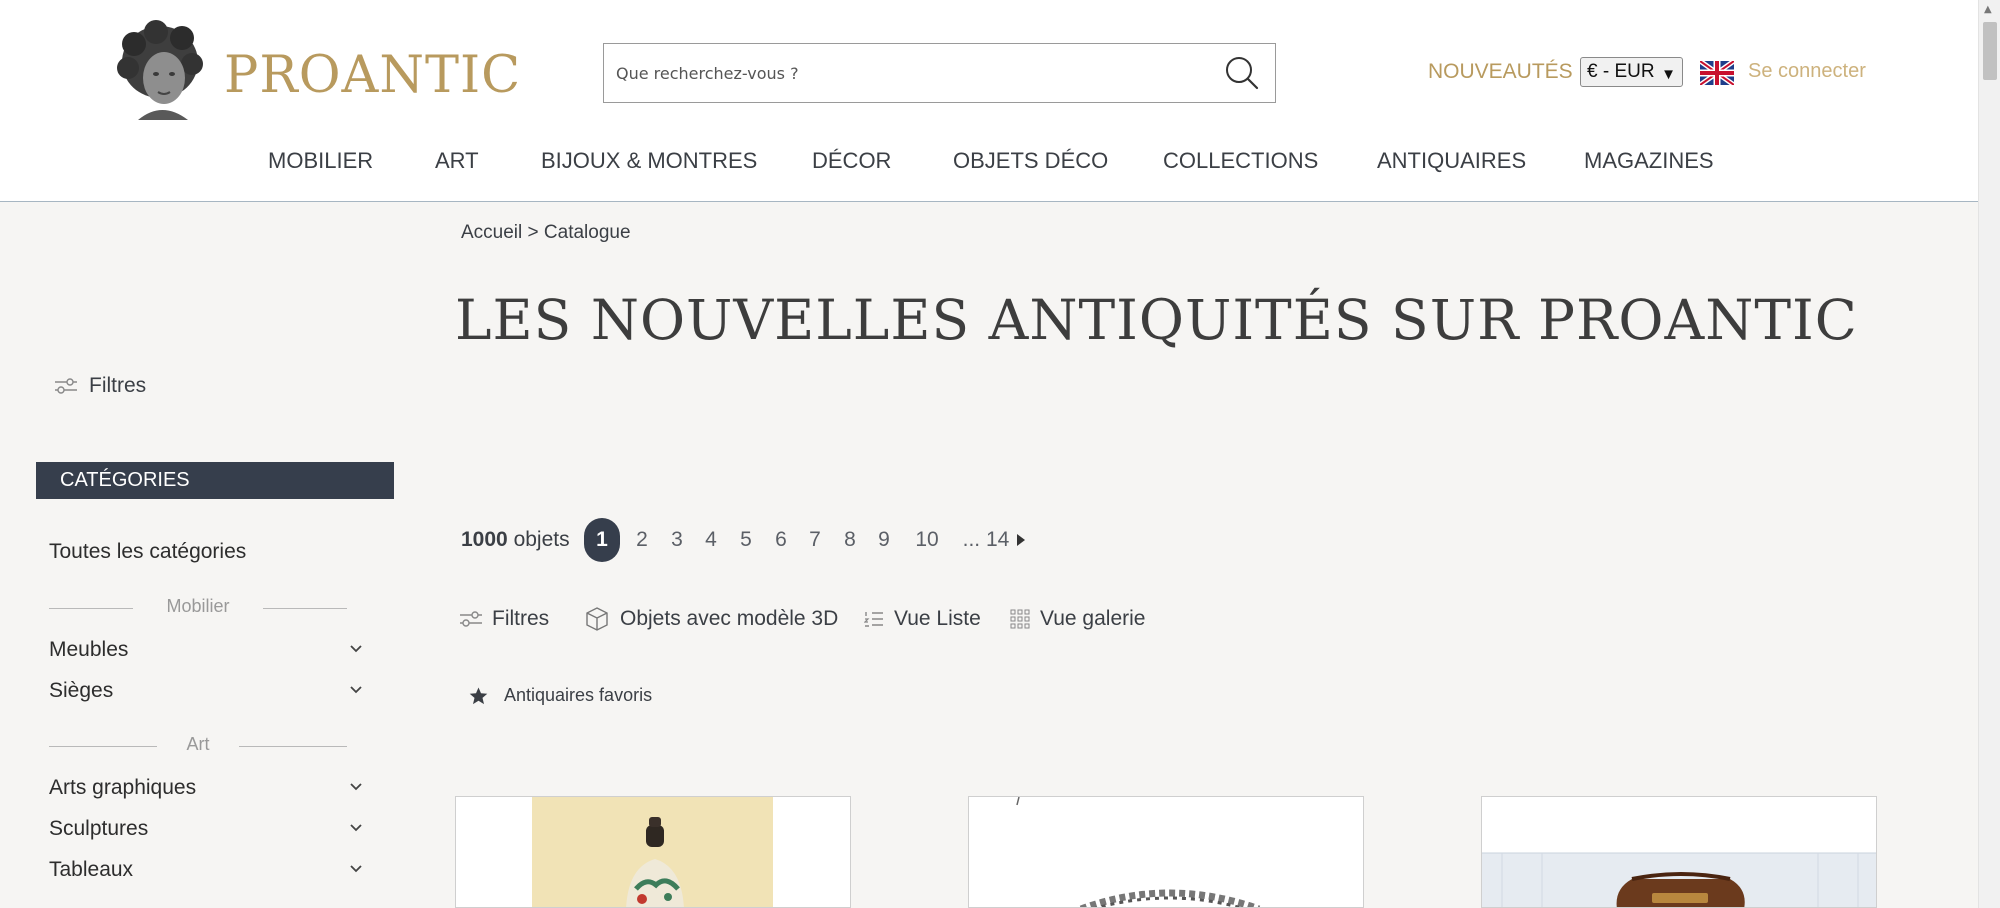 The image size is (2000, 908). I want to click on sidebar-item-meubles: Meubles, so click(206, 652).